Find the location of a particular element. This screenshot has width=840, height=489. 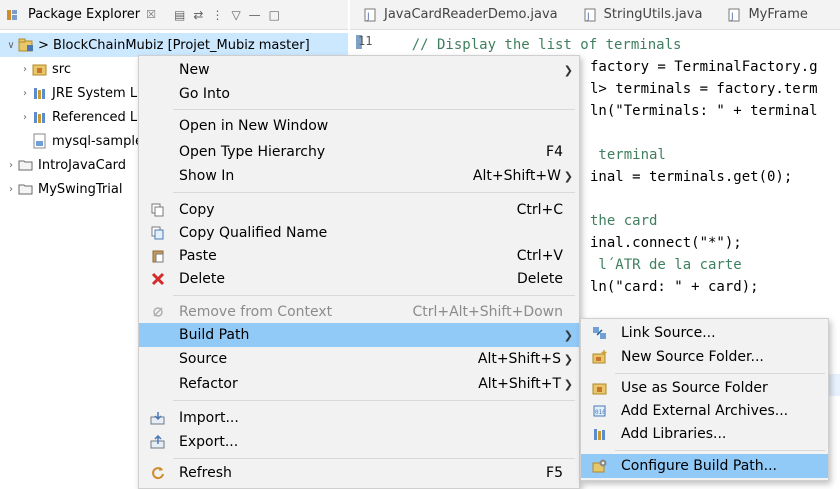

tree-item-label: src is located at coordinates (61, 69).